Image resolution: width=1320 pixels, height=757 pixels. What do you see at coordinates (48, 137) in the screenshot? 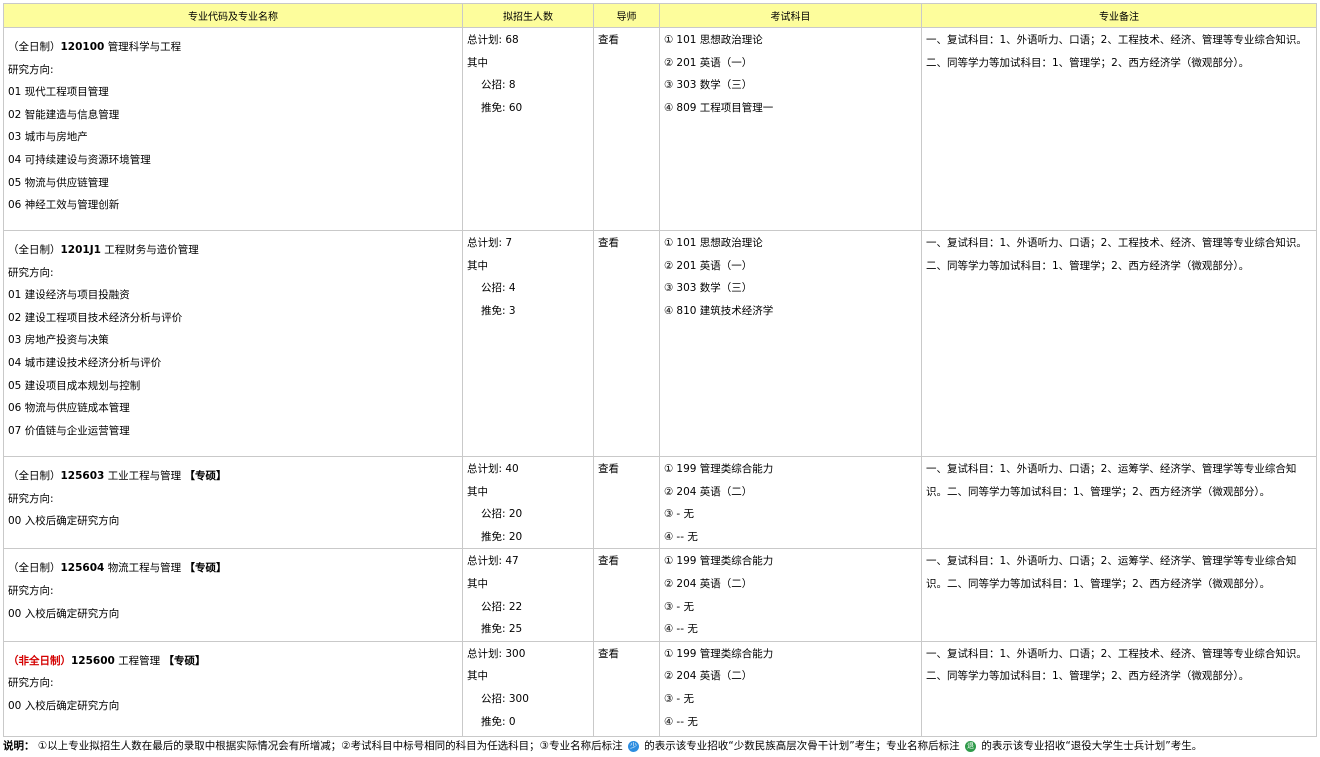
I see `research-direction: 03 城市与房地产` at bounding box center [48, 137].